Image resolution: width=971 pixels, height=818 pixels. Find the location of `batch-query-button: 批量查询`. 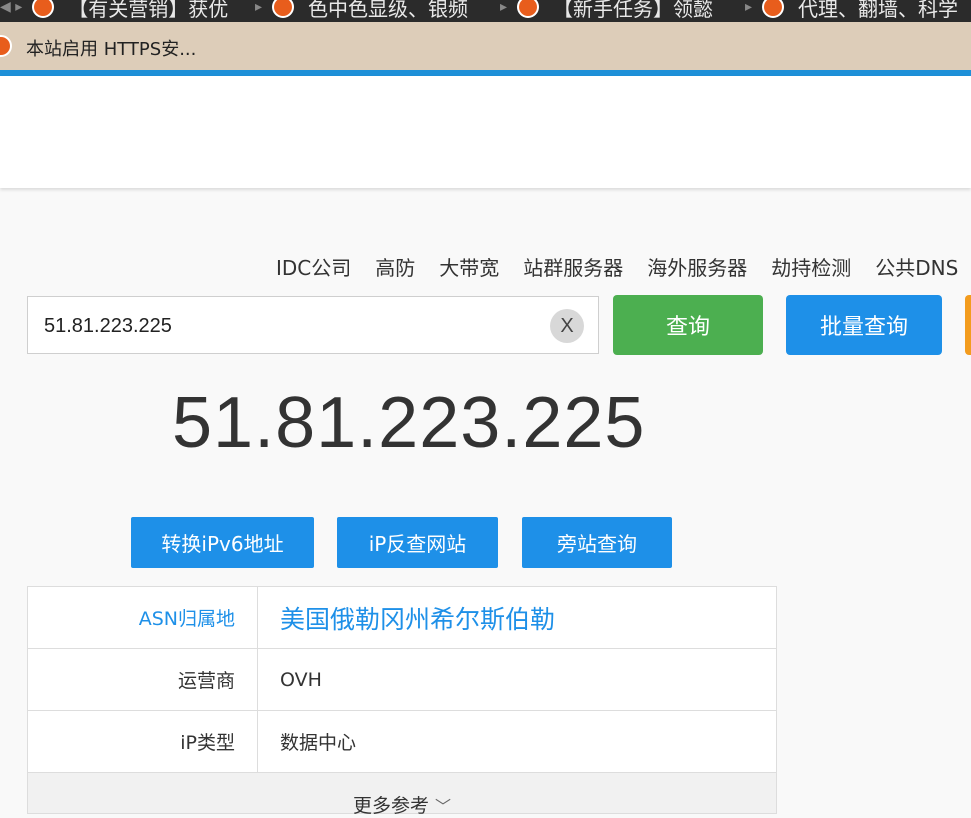

batch-query-button: 批量查询 is located at coordinates (864, 325).